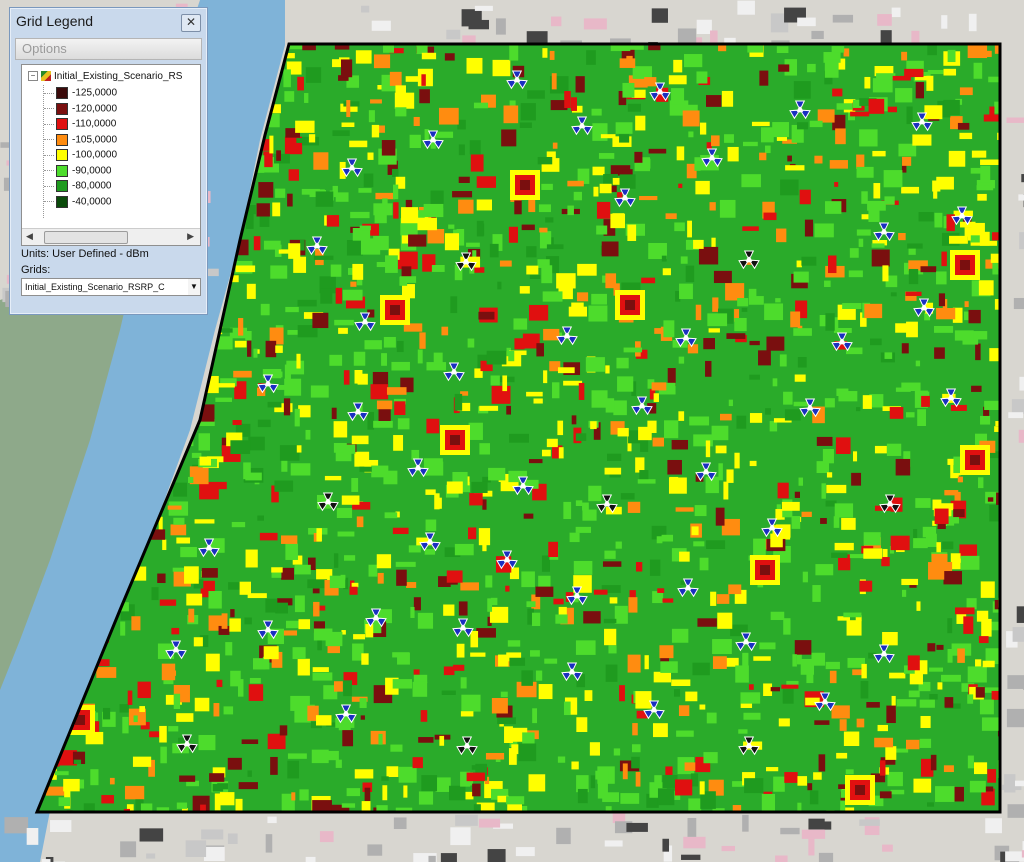  What do you see at coordinates (194, 287) in the screenshot?
I see `chevron-down-icon: ▼` at bounding box center [194, 287].